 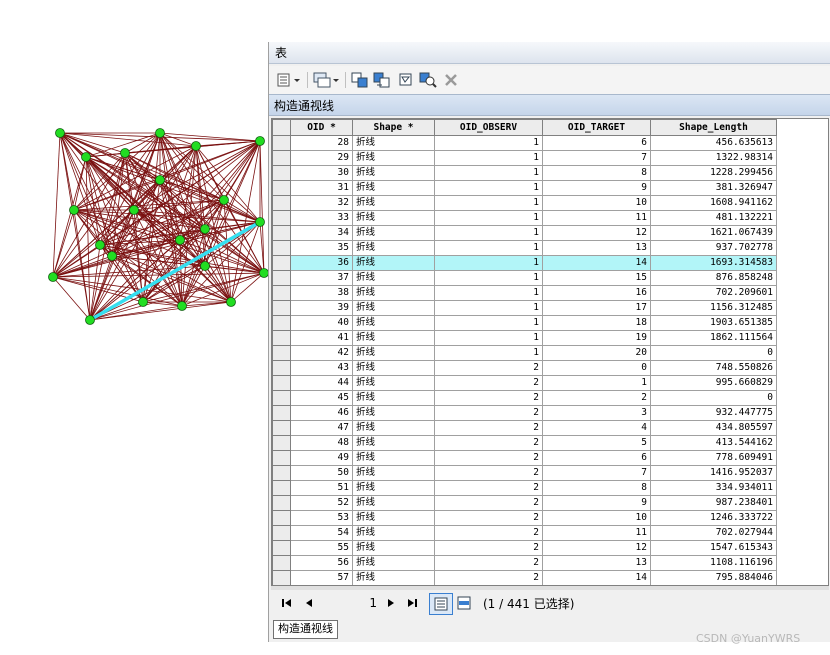 I want to click on next-record-icon, so click(x=391, y=603).